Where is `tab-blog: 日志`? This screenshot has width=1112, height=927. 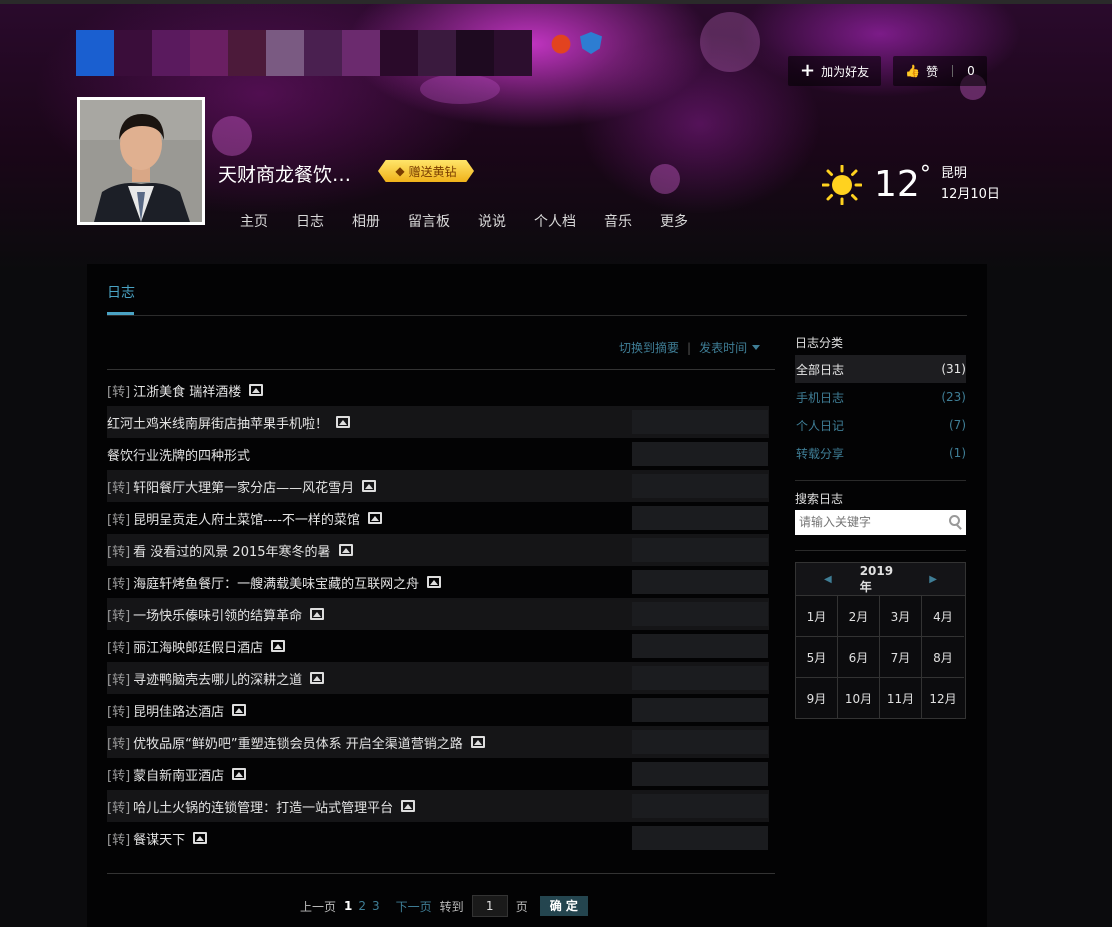 tab-blog: 日志 is located at coordinates (121, 292).